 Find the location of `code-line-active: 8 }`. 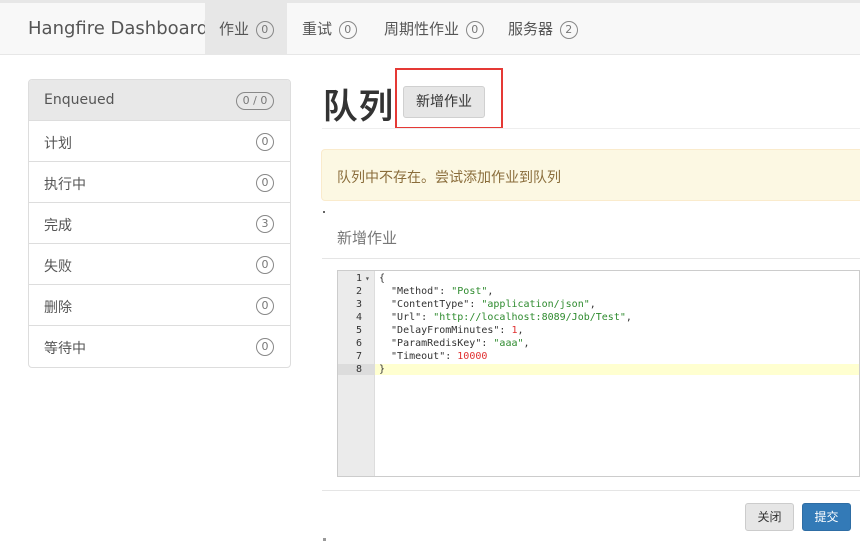

code-line-active: 8 } is located at coordinates (598, 369).